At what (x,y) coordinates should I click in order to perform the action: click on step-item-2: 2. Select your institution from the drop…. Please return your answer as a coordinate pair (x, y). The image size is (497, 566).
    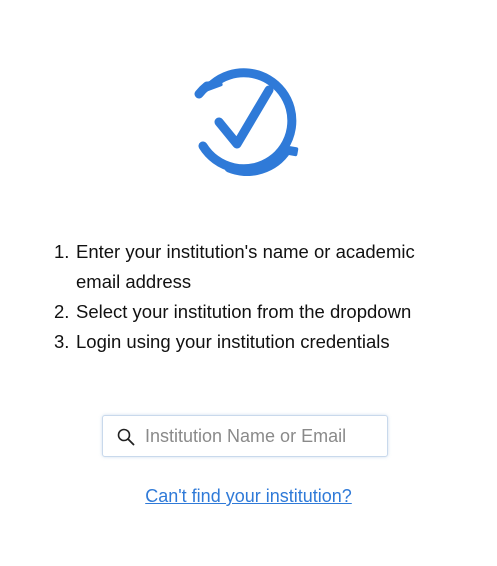
    Looking at the image, I should click on (254, 312).